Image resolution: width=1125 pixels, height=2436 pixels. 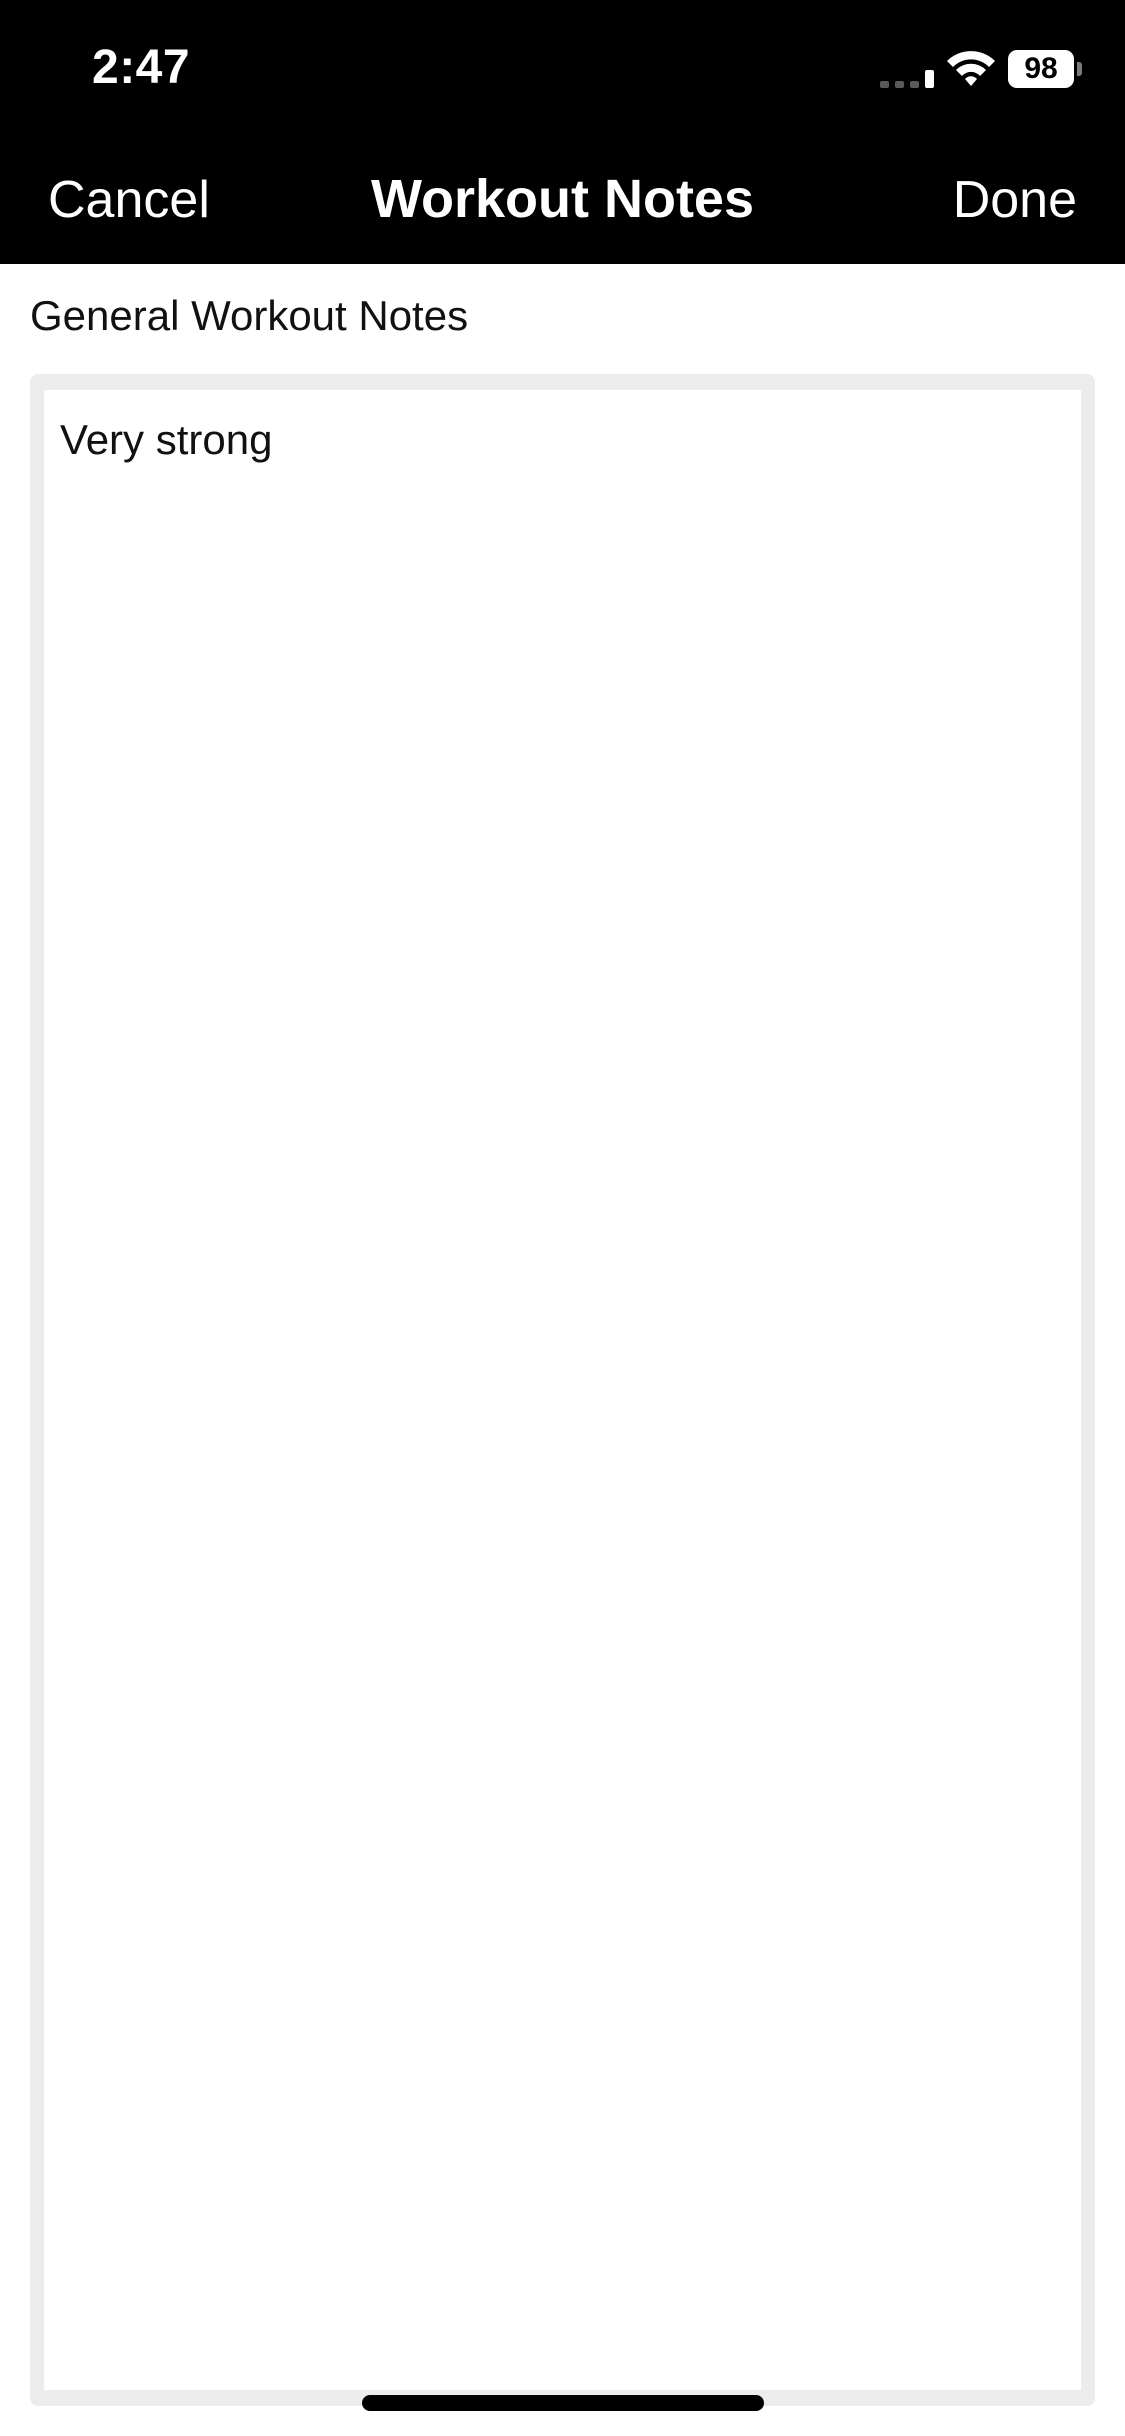 I want to click on battery-icon: 98, so click(x=1041, y=69).